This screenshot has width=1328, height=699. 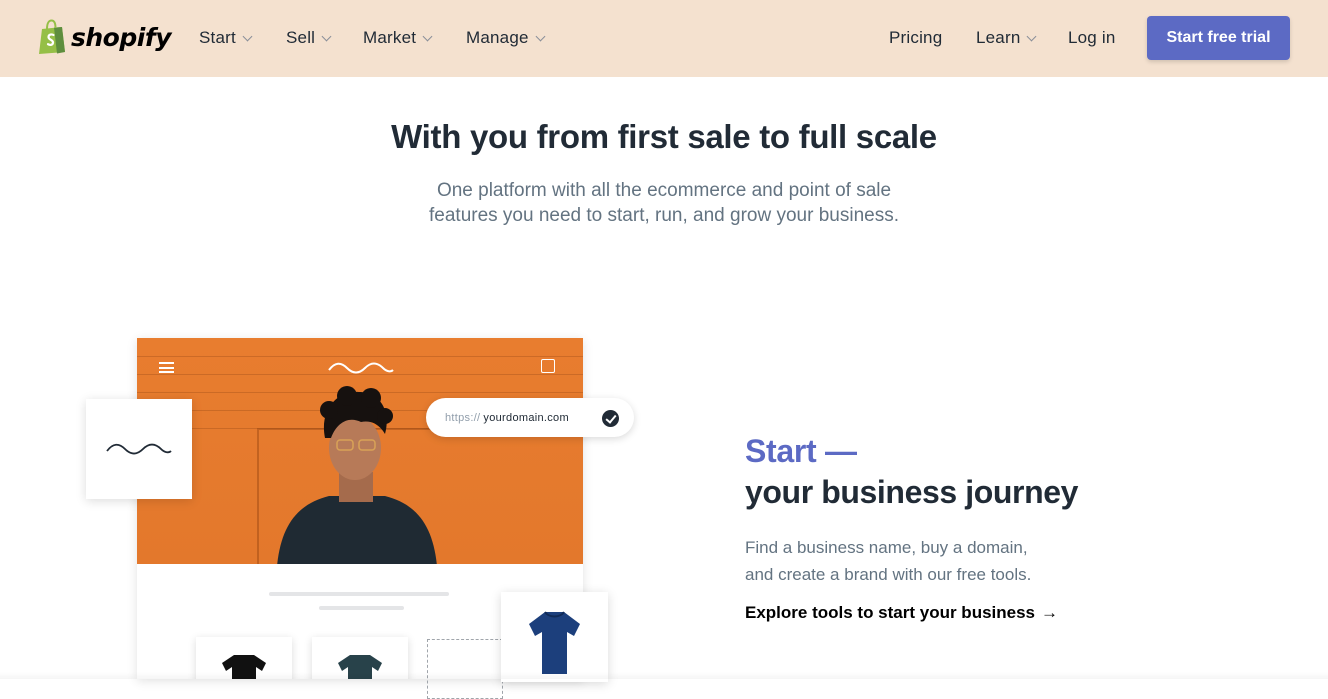 What do you see at coordinates (664, 136) in the screenshot?
I see `hero-title: With you from first sale to full scale` at bounding box center [664, 136].